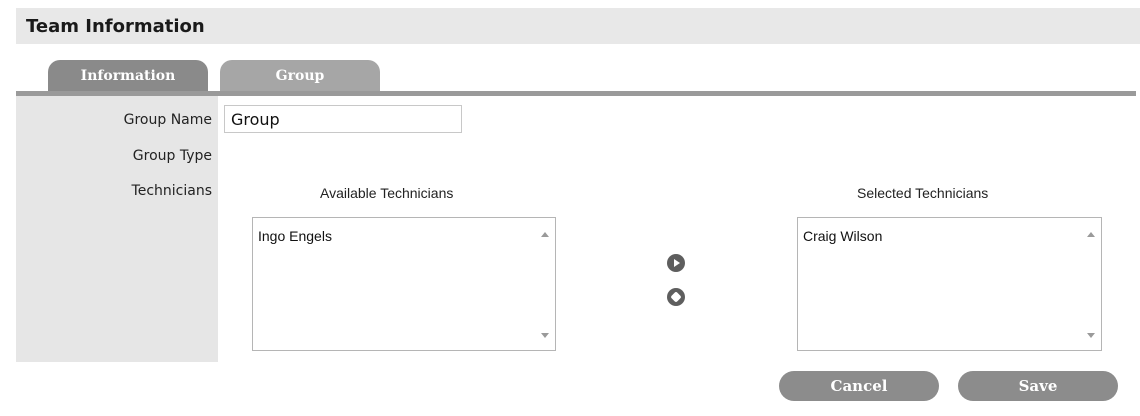  Describe the element at coordinates (1038, 386) in the screenshot. I see `save-button: Save` at that location.